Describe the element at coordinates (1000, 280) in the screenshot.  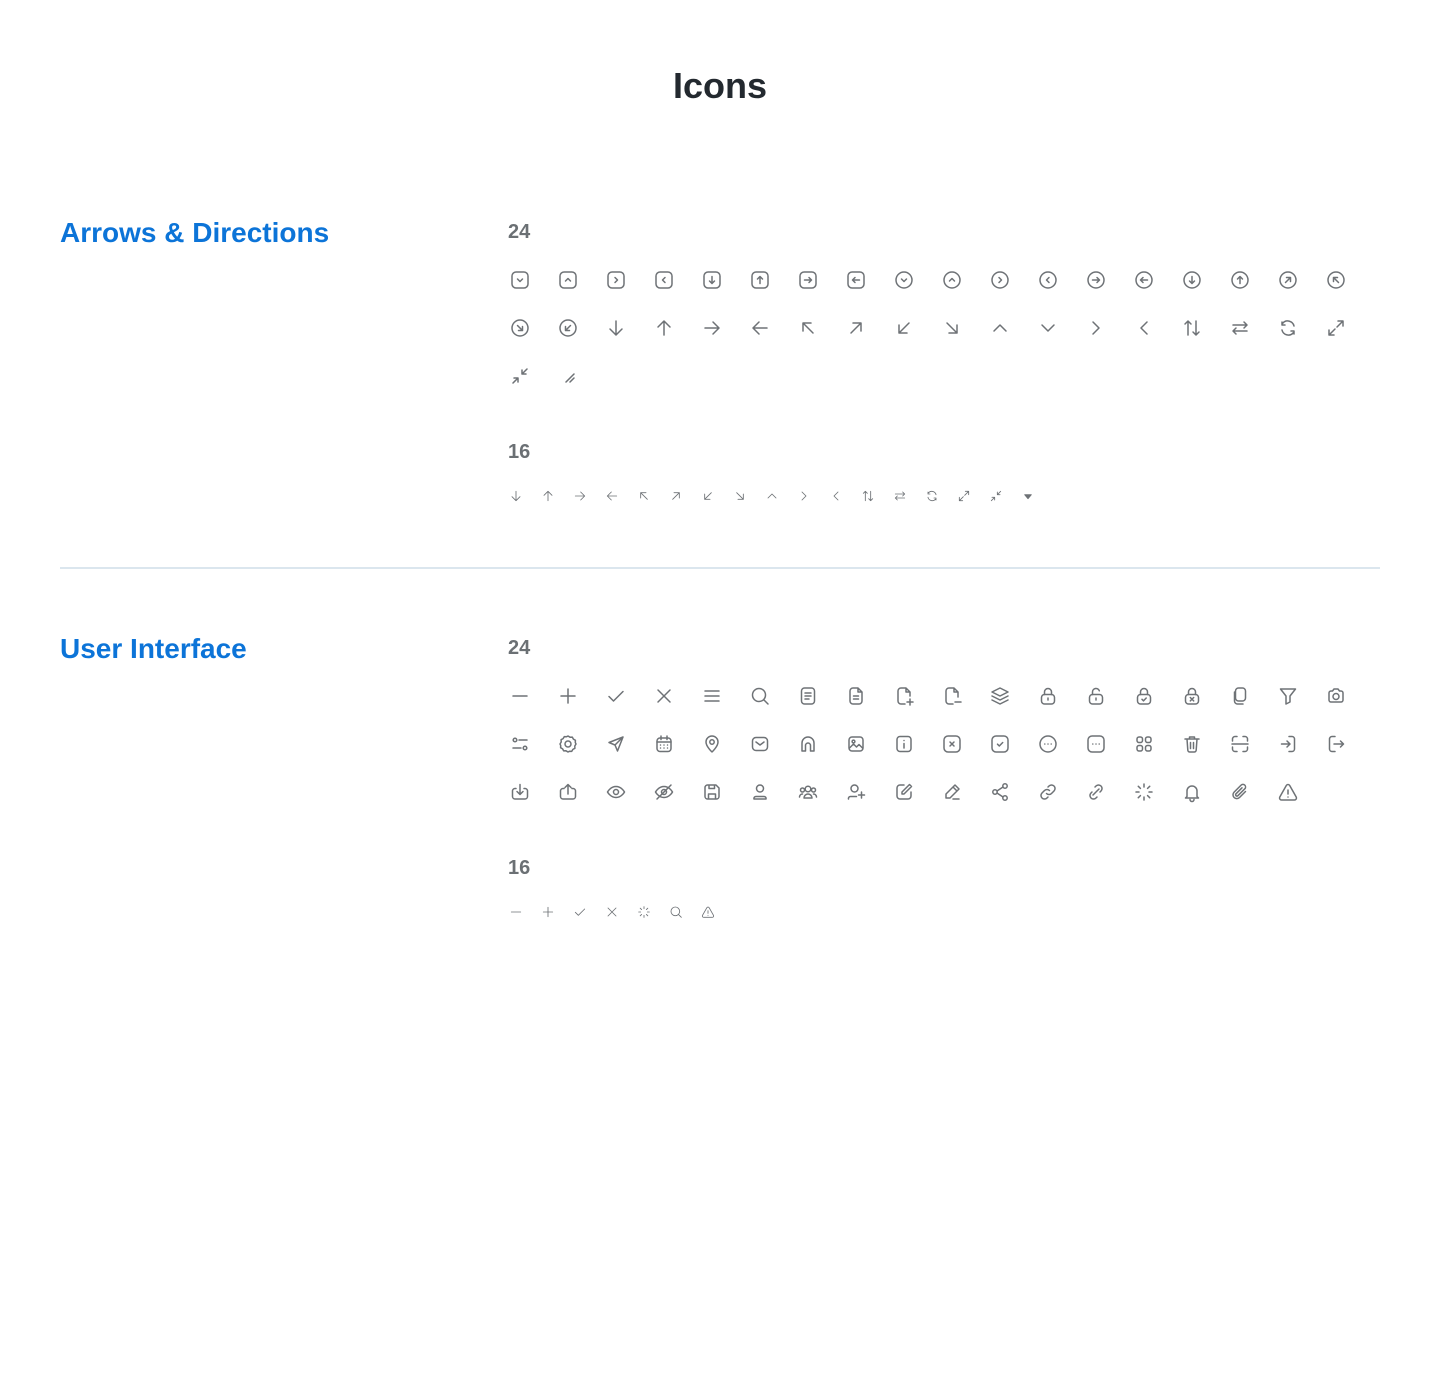
I see `circle-chevron-right-icon` at that location.